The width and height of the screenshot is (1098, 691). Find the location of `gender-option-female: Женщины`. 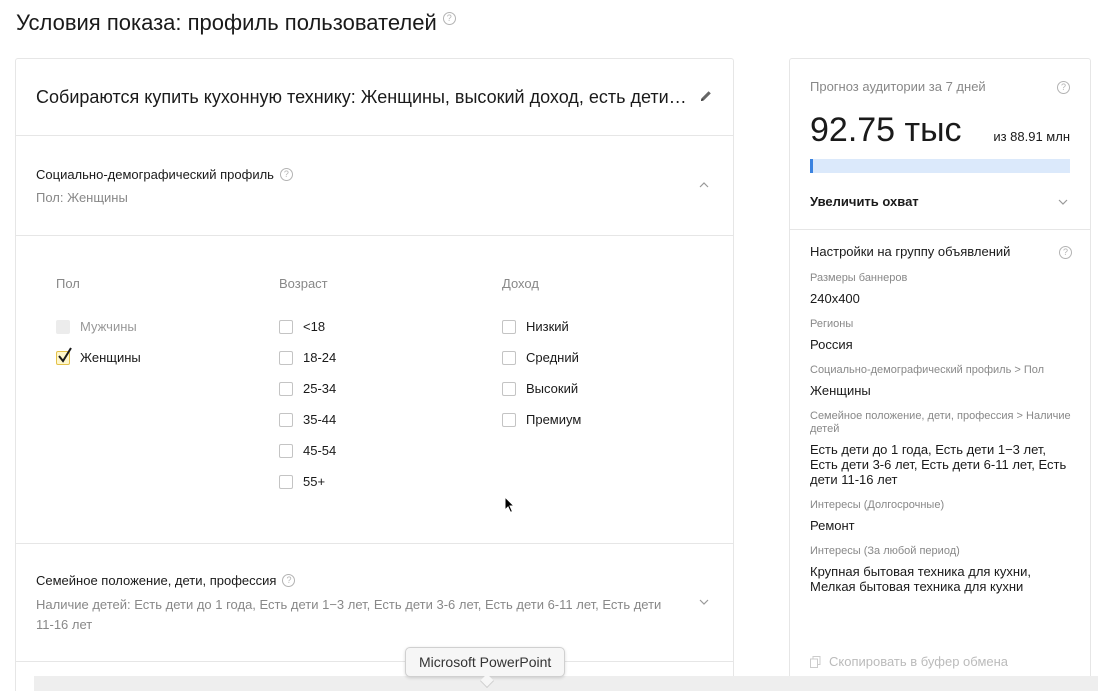

gender-option-female: Женщины is located at coordinates (98, 357).